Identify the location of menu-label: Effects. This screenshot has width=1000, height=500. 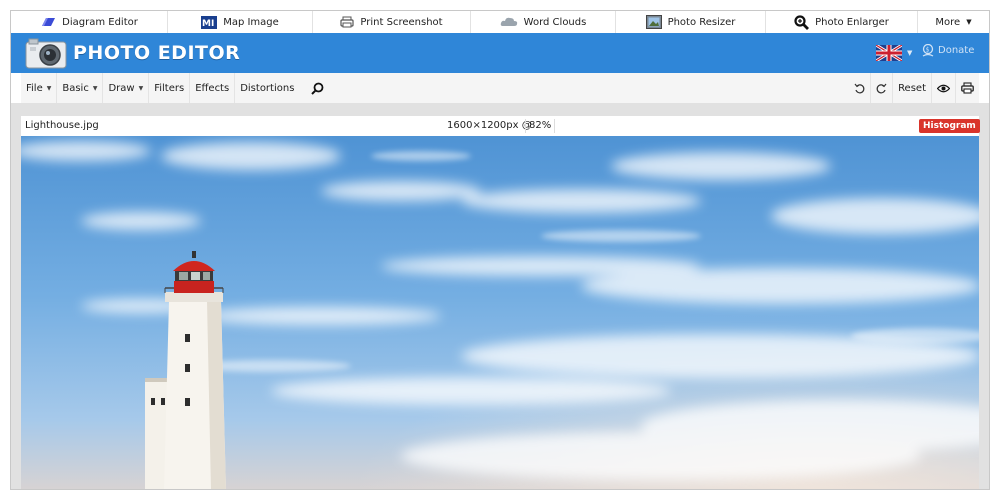
(212, 88).